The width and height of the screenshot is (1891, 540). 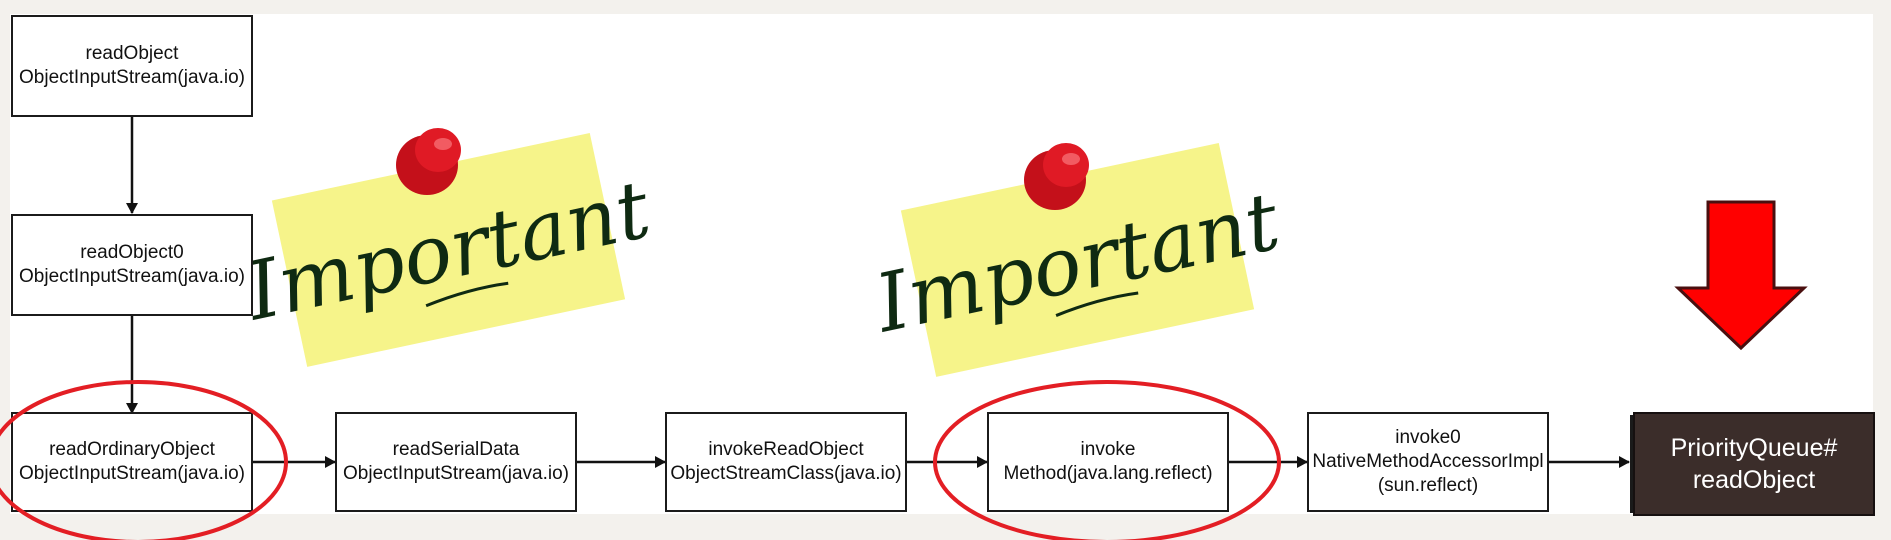 I want to click on highlight-ellipse-readOrdinaryObject, so click(x=144, y=460).